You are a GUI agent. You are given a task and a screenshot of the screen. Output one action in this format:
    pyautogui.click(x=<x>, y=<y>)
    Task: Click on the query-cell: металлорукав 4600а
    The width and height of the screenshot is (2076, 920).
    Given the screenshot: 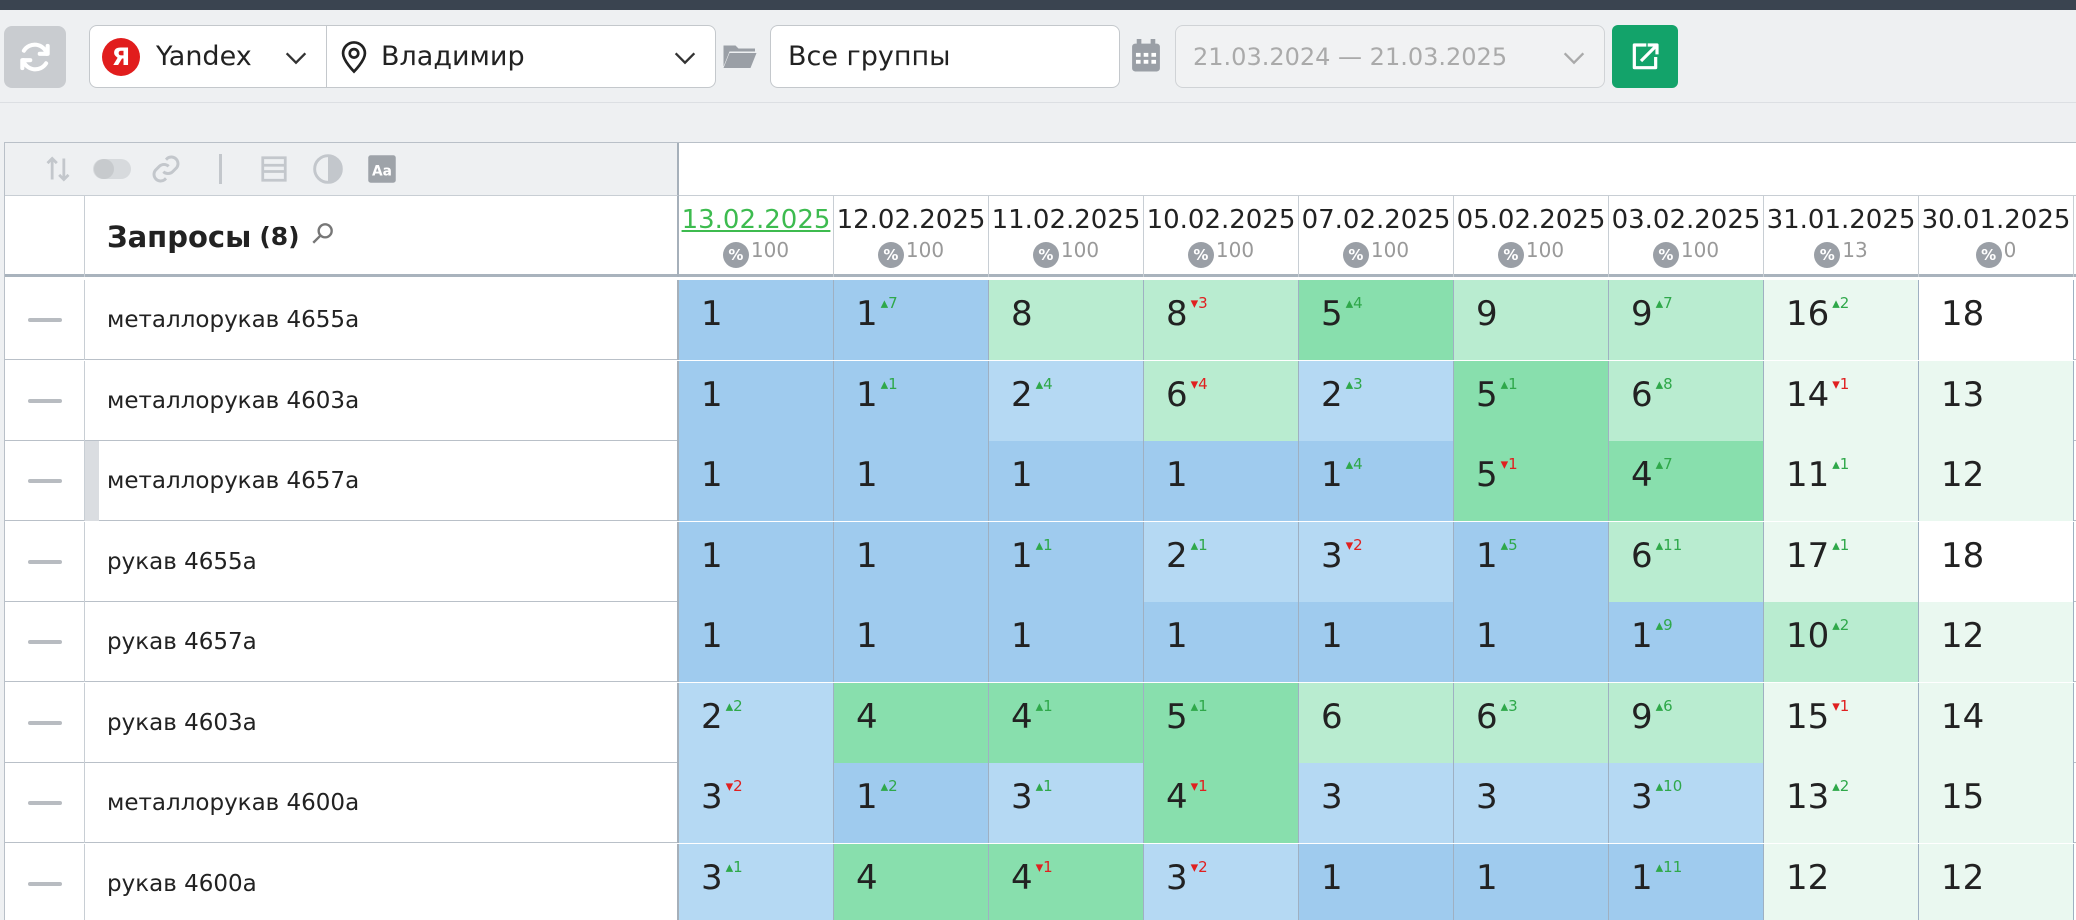 What is the action you would take?
    pyautogui.click(x=382, y=803)
    